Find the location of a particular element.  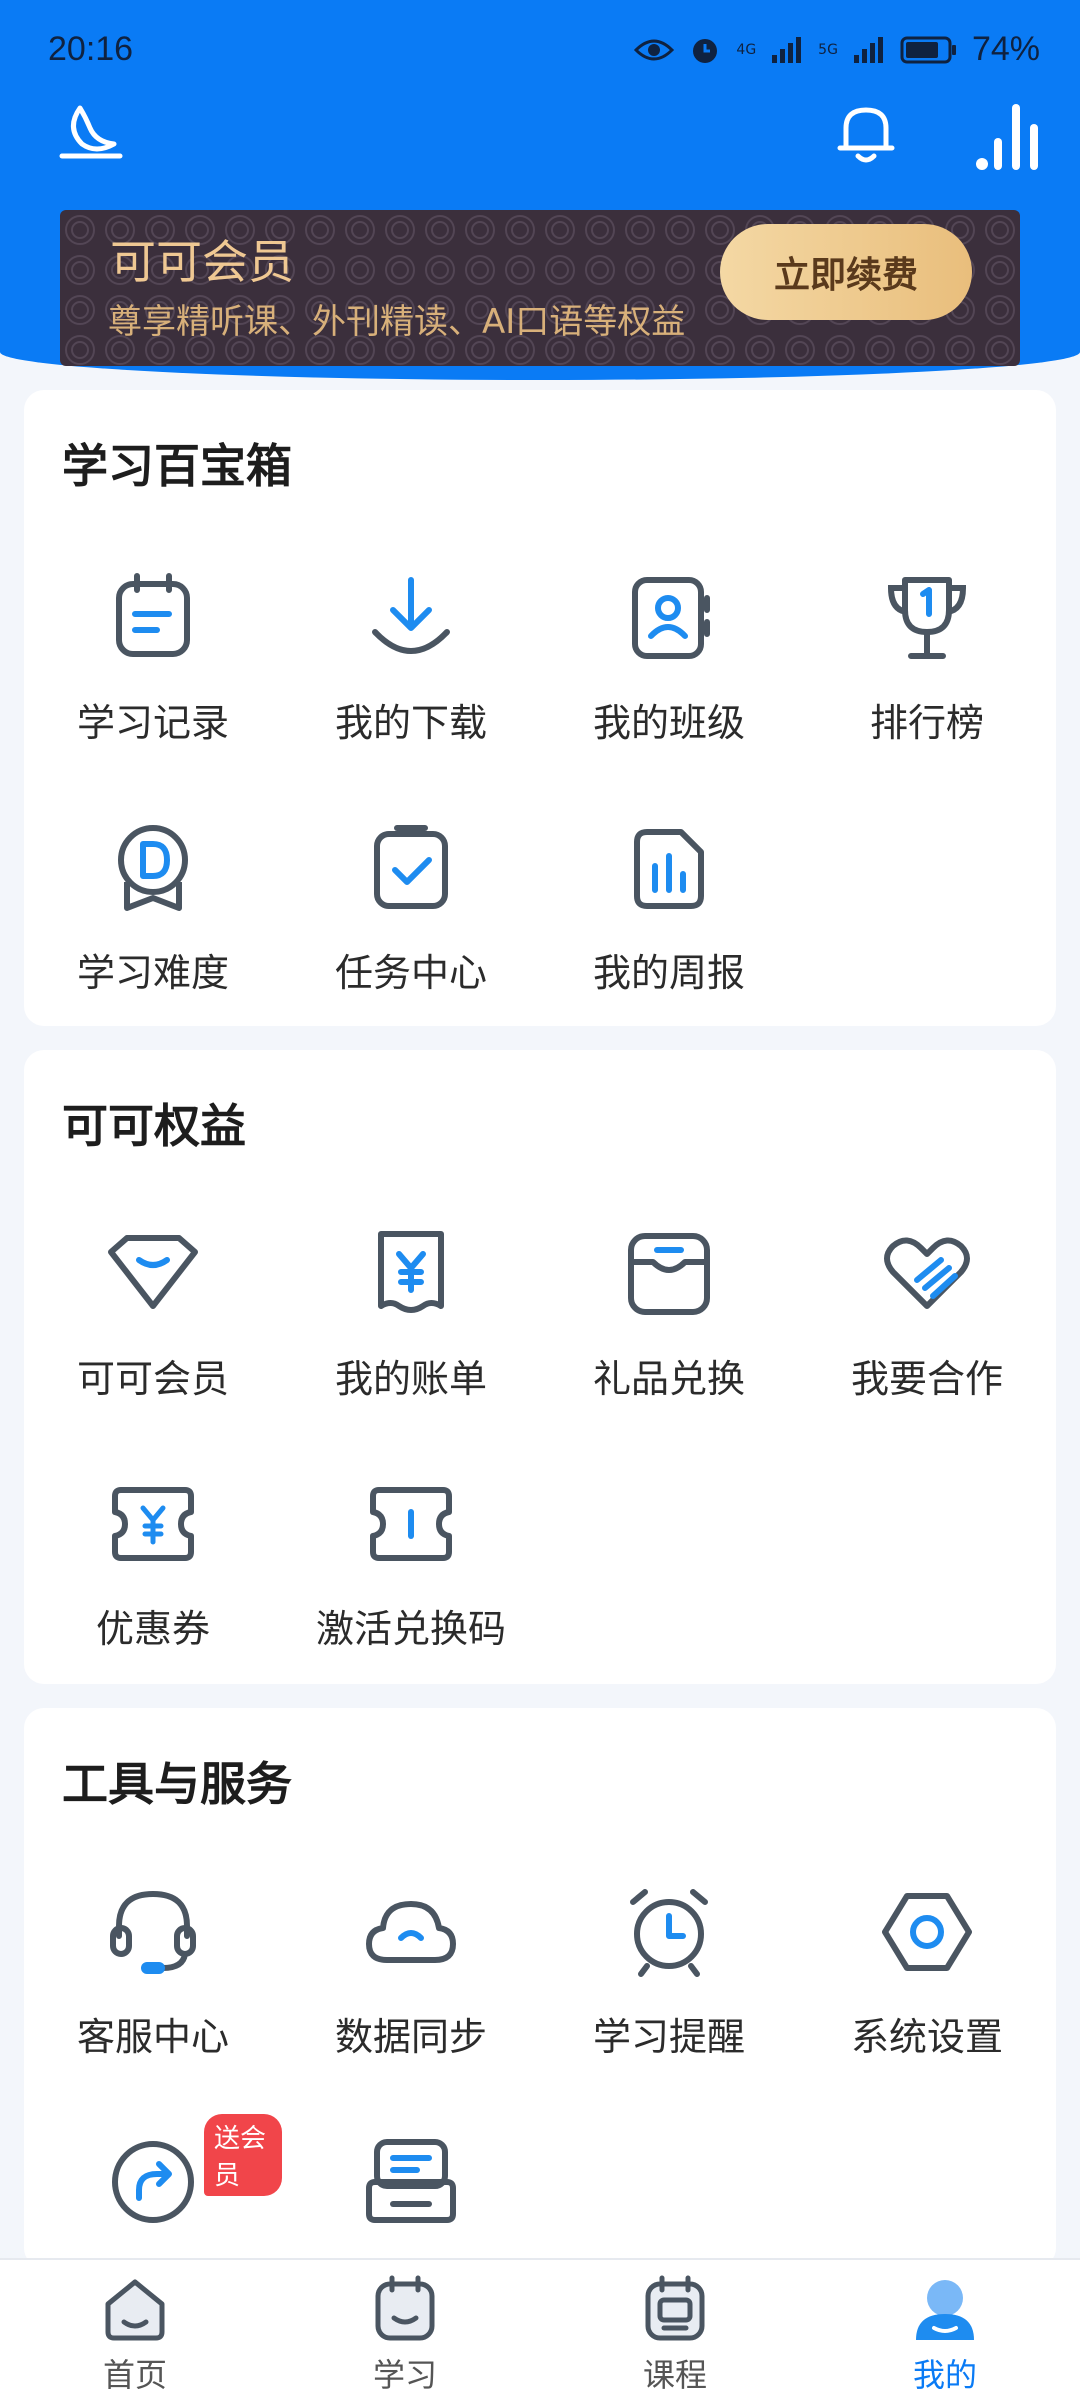

leaderboard-label: 排行榜 is located at coordinates (926, 723).